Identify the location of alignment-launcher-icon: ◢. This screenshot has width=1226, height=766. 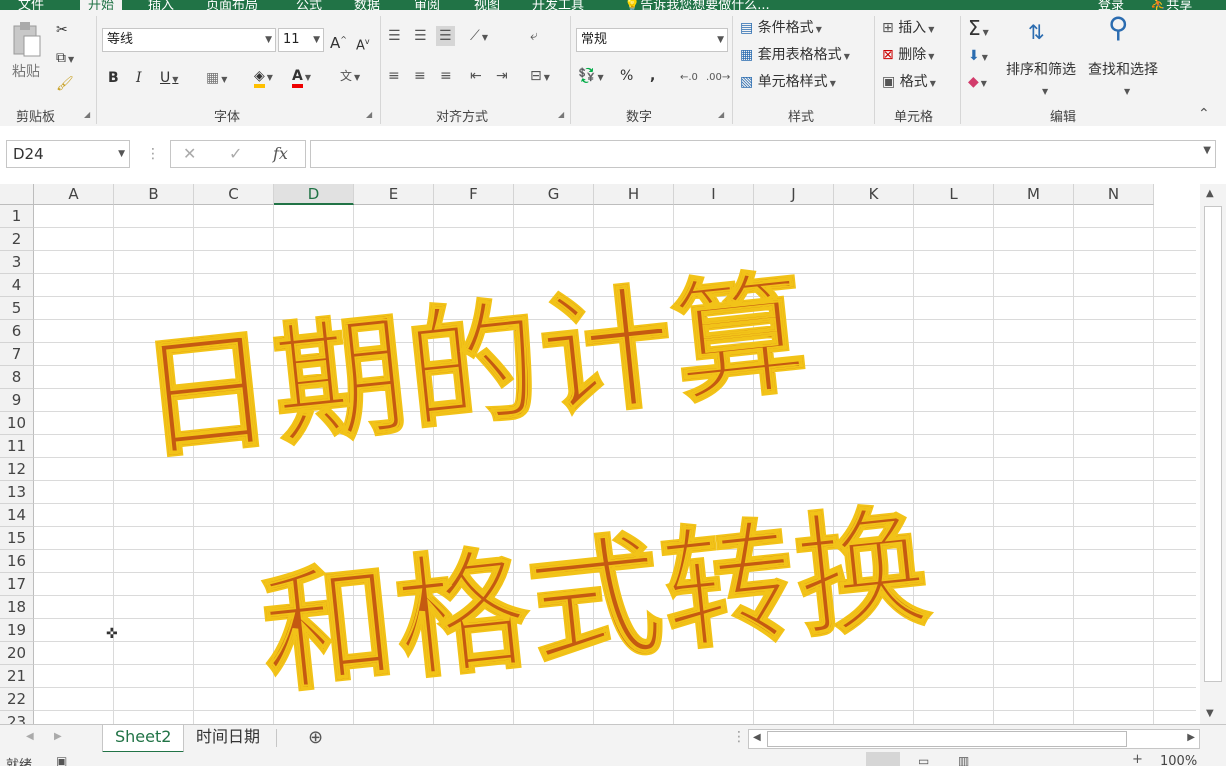
(561, 114).